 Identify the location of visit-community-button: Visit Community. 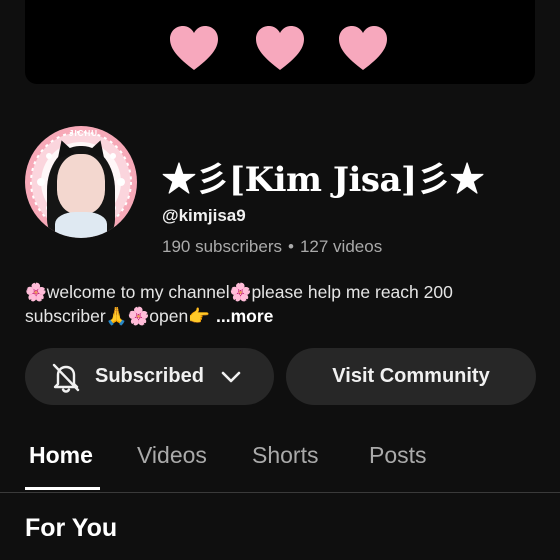
(411, 376).